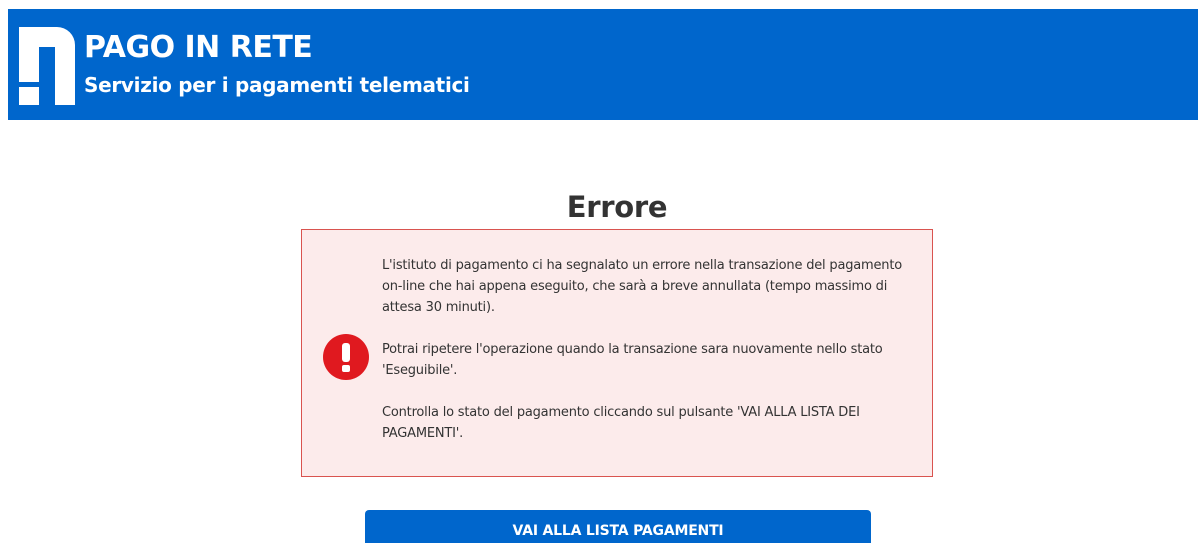 This screenshot has width=1198, height=543. What do you see at coordinates (198, 47) in the screenshot?
I see `app-title: PAGO IN RETE` at bounding box center [198, 47].